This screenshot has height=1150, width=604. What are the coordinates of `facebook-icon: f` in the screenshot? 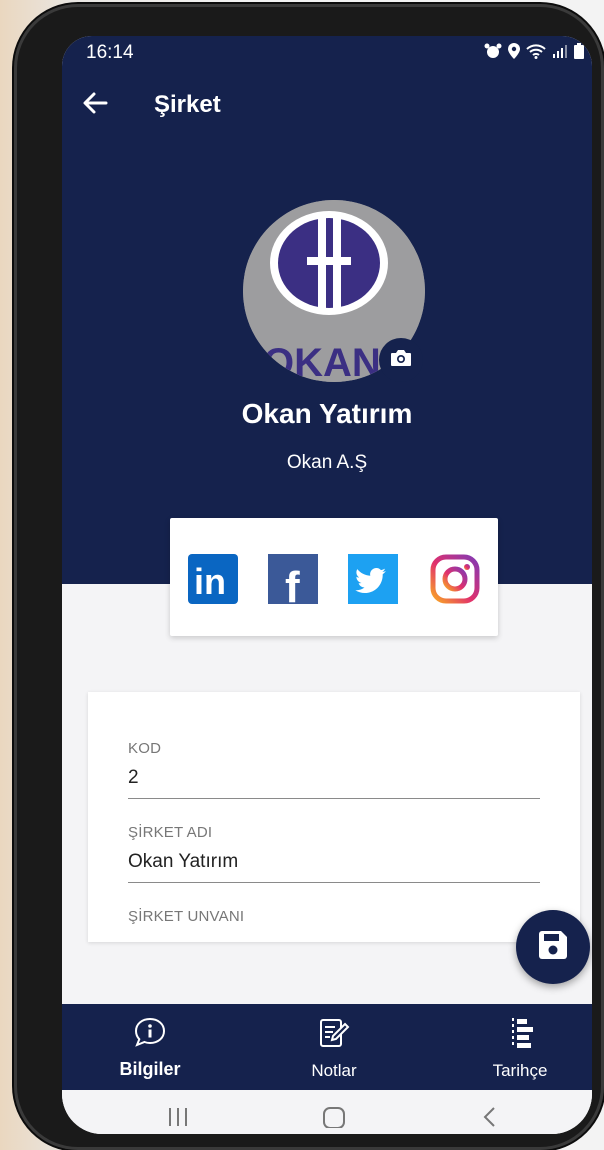 It's located at (293, 583).